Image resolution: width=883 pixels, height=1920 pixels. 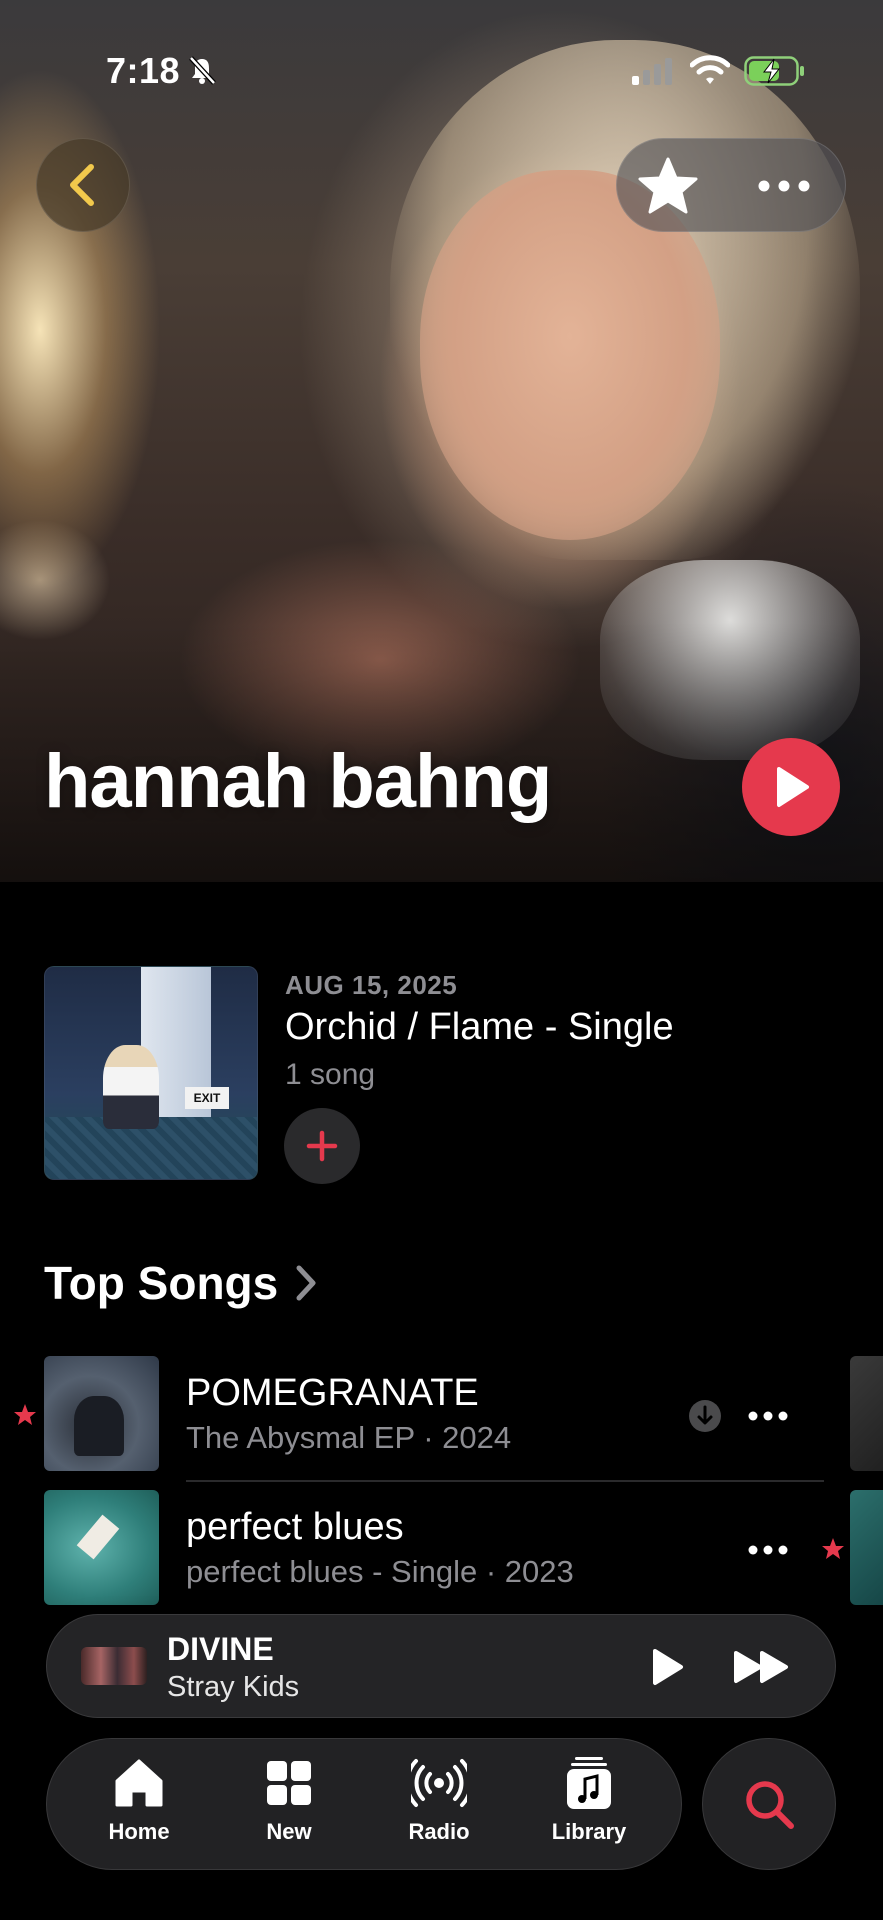 What do you see at coordinates (139, 1831) in the screenshot?
I see `tab-label: Home` at bounding box center [139, 1831].